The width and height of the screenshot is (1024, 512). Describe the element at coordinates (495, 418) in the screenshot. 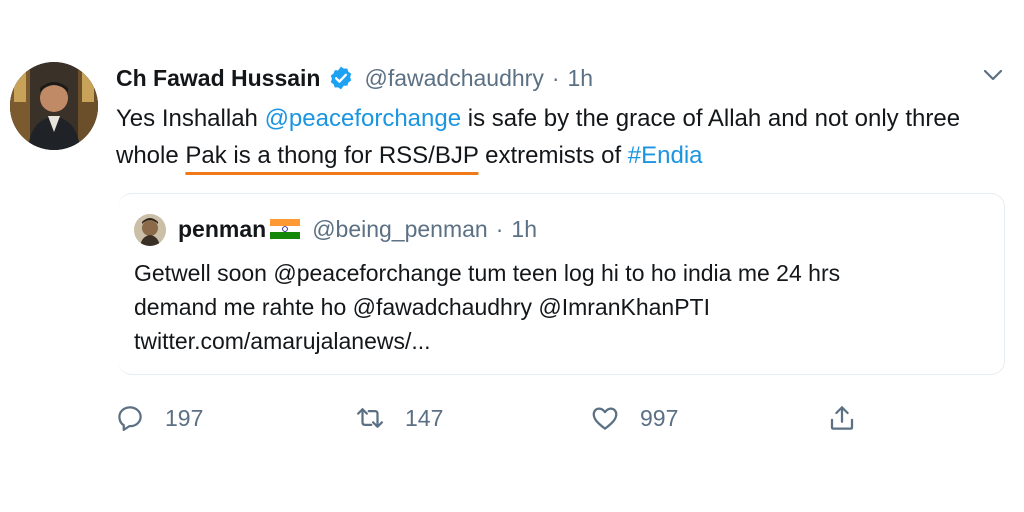

I see `tweet-actions: 197 147 997` at that location.